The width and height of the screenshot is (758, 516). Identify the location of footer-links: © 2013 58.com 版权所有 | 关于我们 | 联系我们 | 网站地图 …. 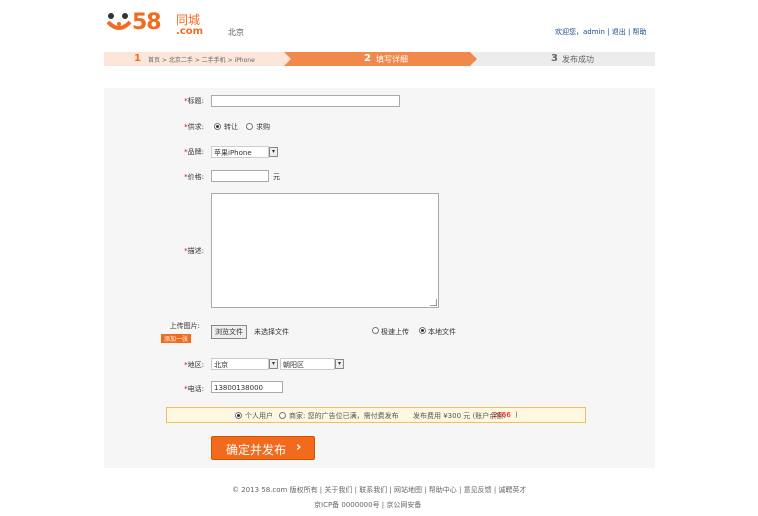
(379, 490).